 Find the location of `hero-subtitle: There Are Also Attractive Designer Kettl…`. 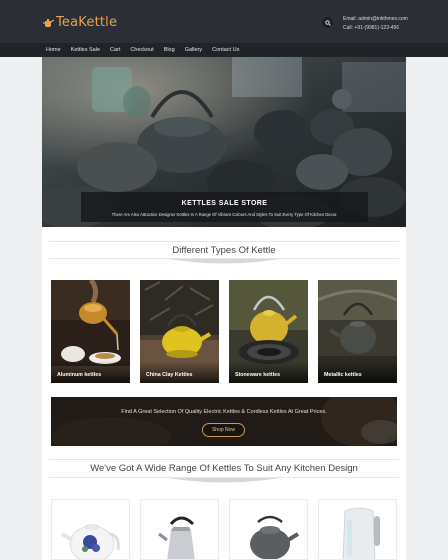

hero-subtitle: There Are Also Attractive Designer Kettl… is located at coordinates (224, 214).